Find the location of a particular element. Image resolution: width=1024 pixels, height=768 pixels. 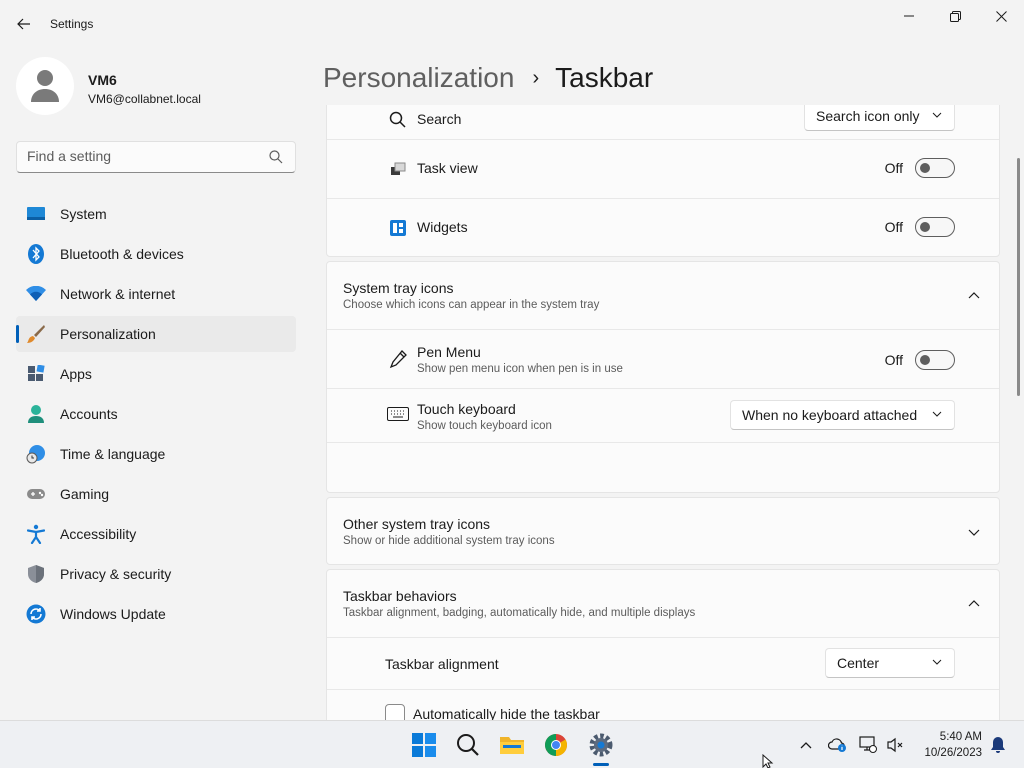

maximize-button is located at coordinates (955, 16).